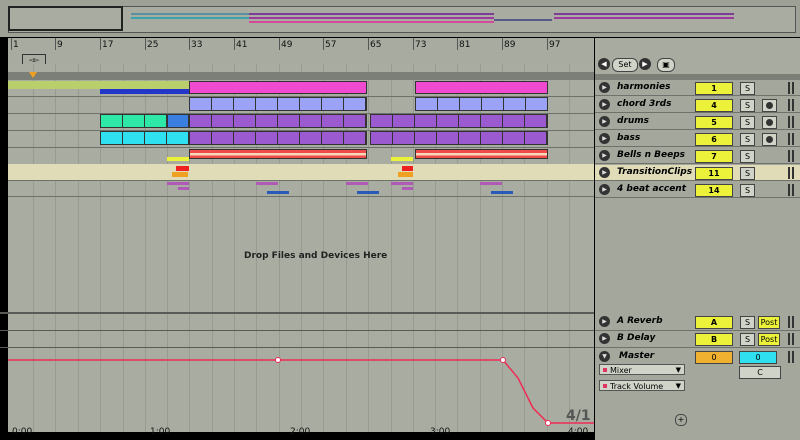 Image resolution: width=800 pixels, height=440 pixels. What do you see at coordinates (633, 121) in the screenshot?
I see `track-name: drums` at bounding box center [633, 121].